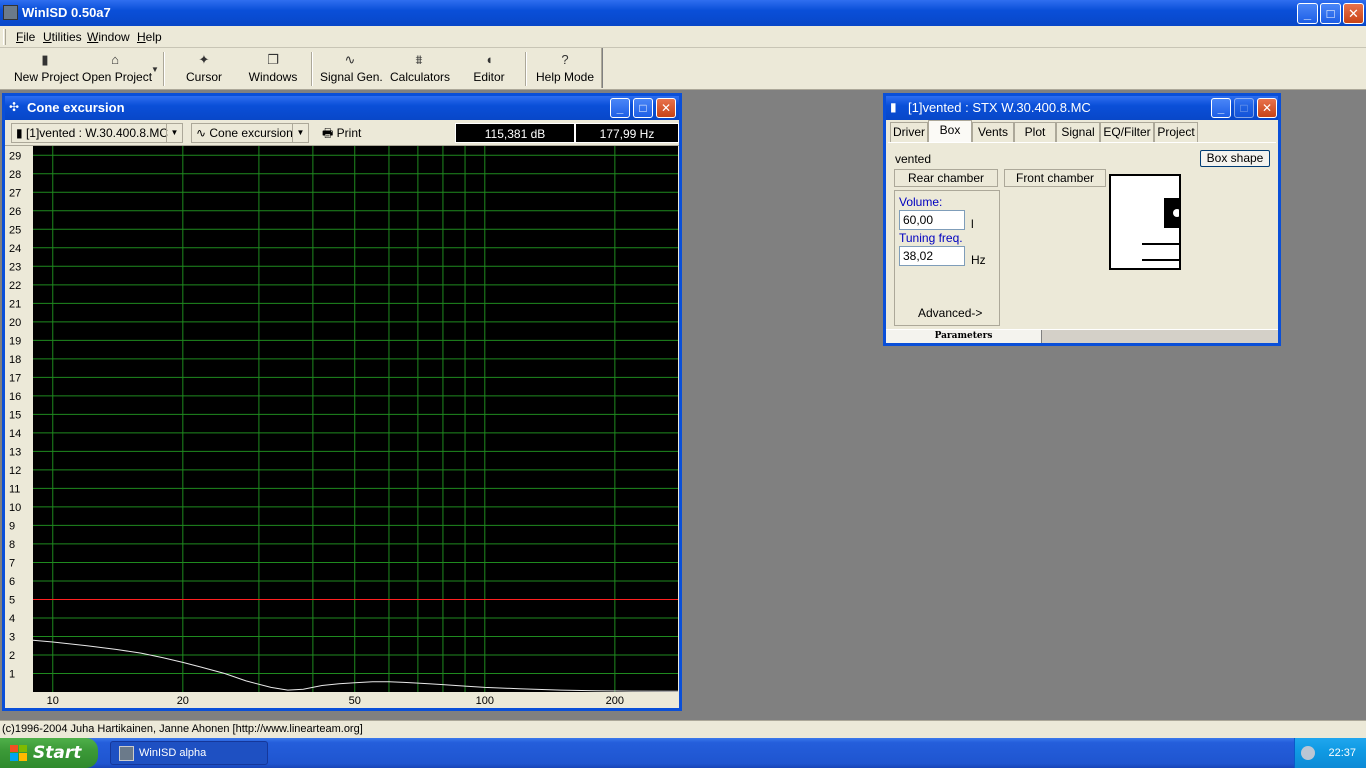 The image size is (1366, 768). I want to click on graph-minimize-button: _, so click(620, 108).